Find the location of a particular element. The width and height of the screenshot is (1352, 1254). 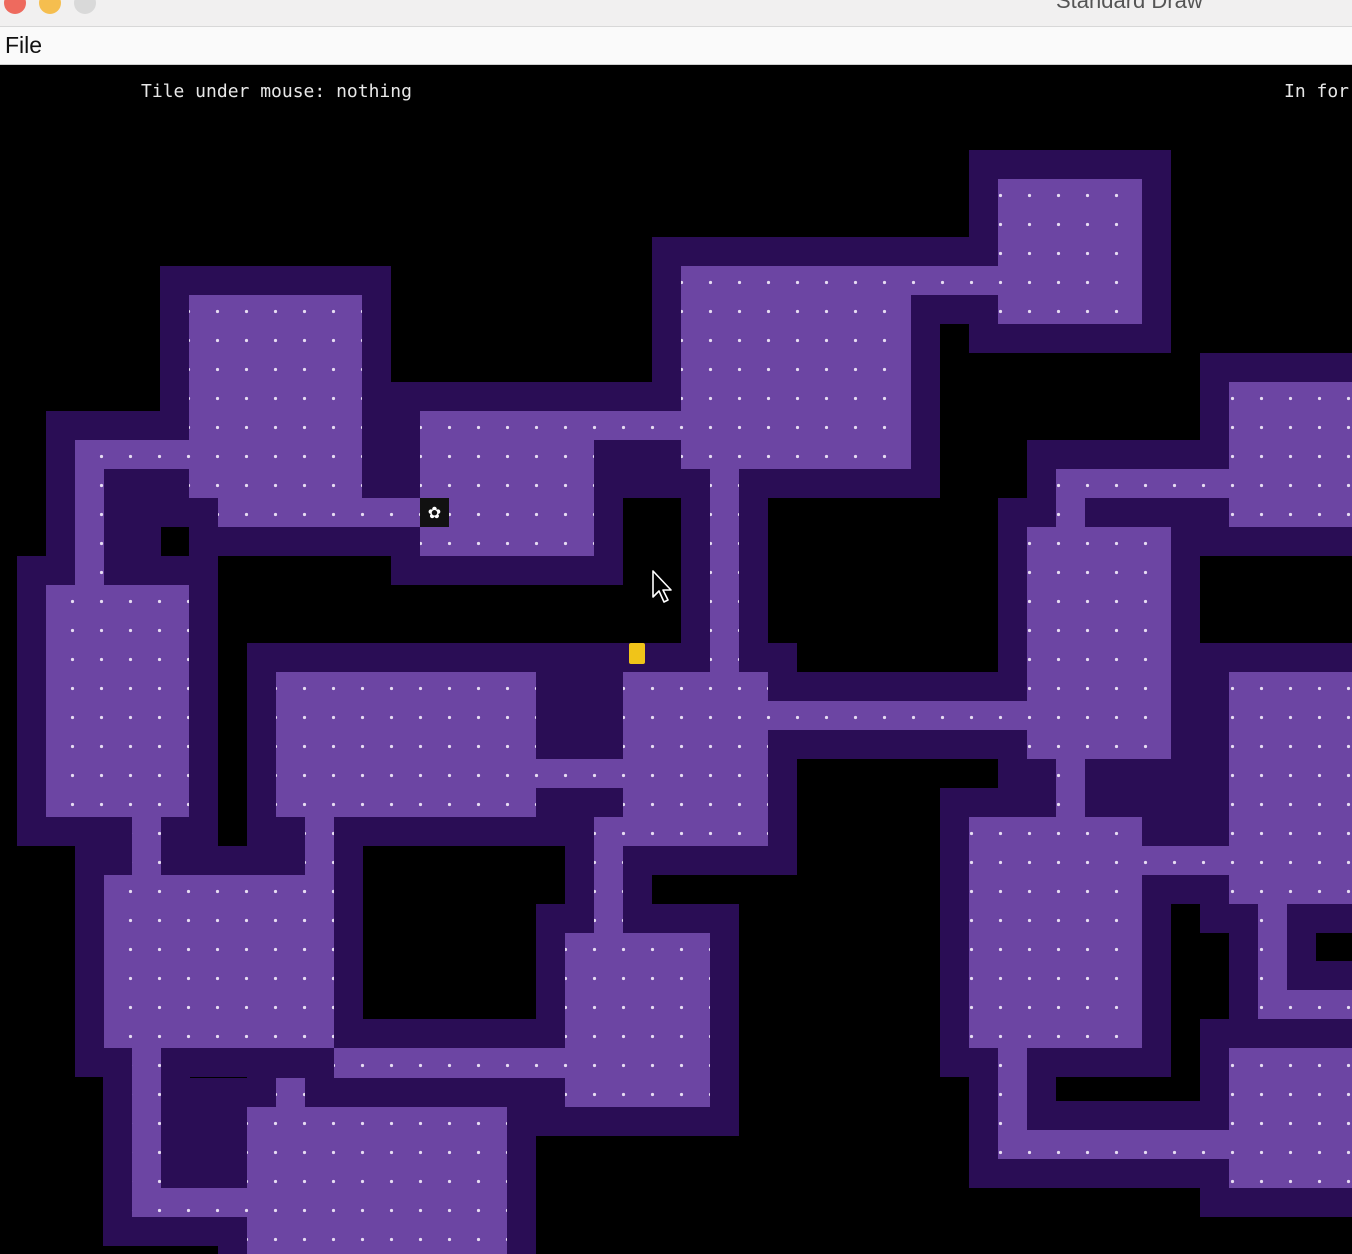

close-window-button is located at coordinates (15, 7).